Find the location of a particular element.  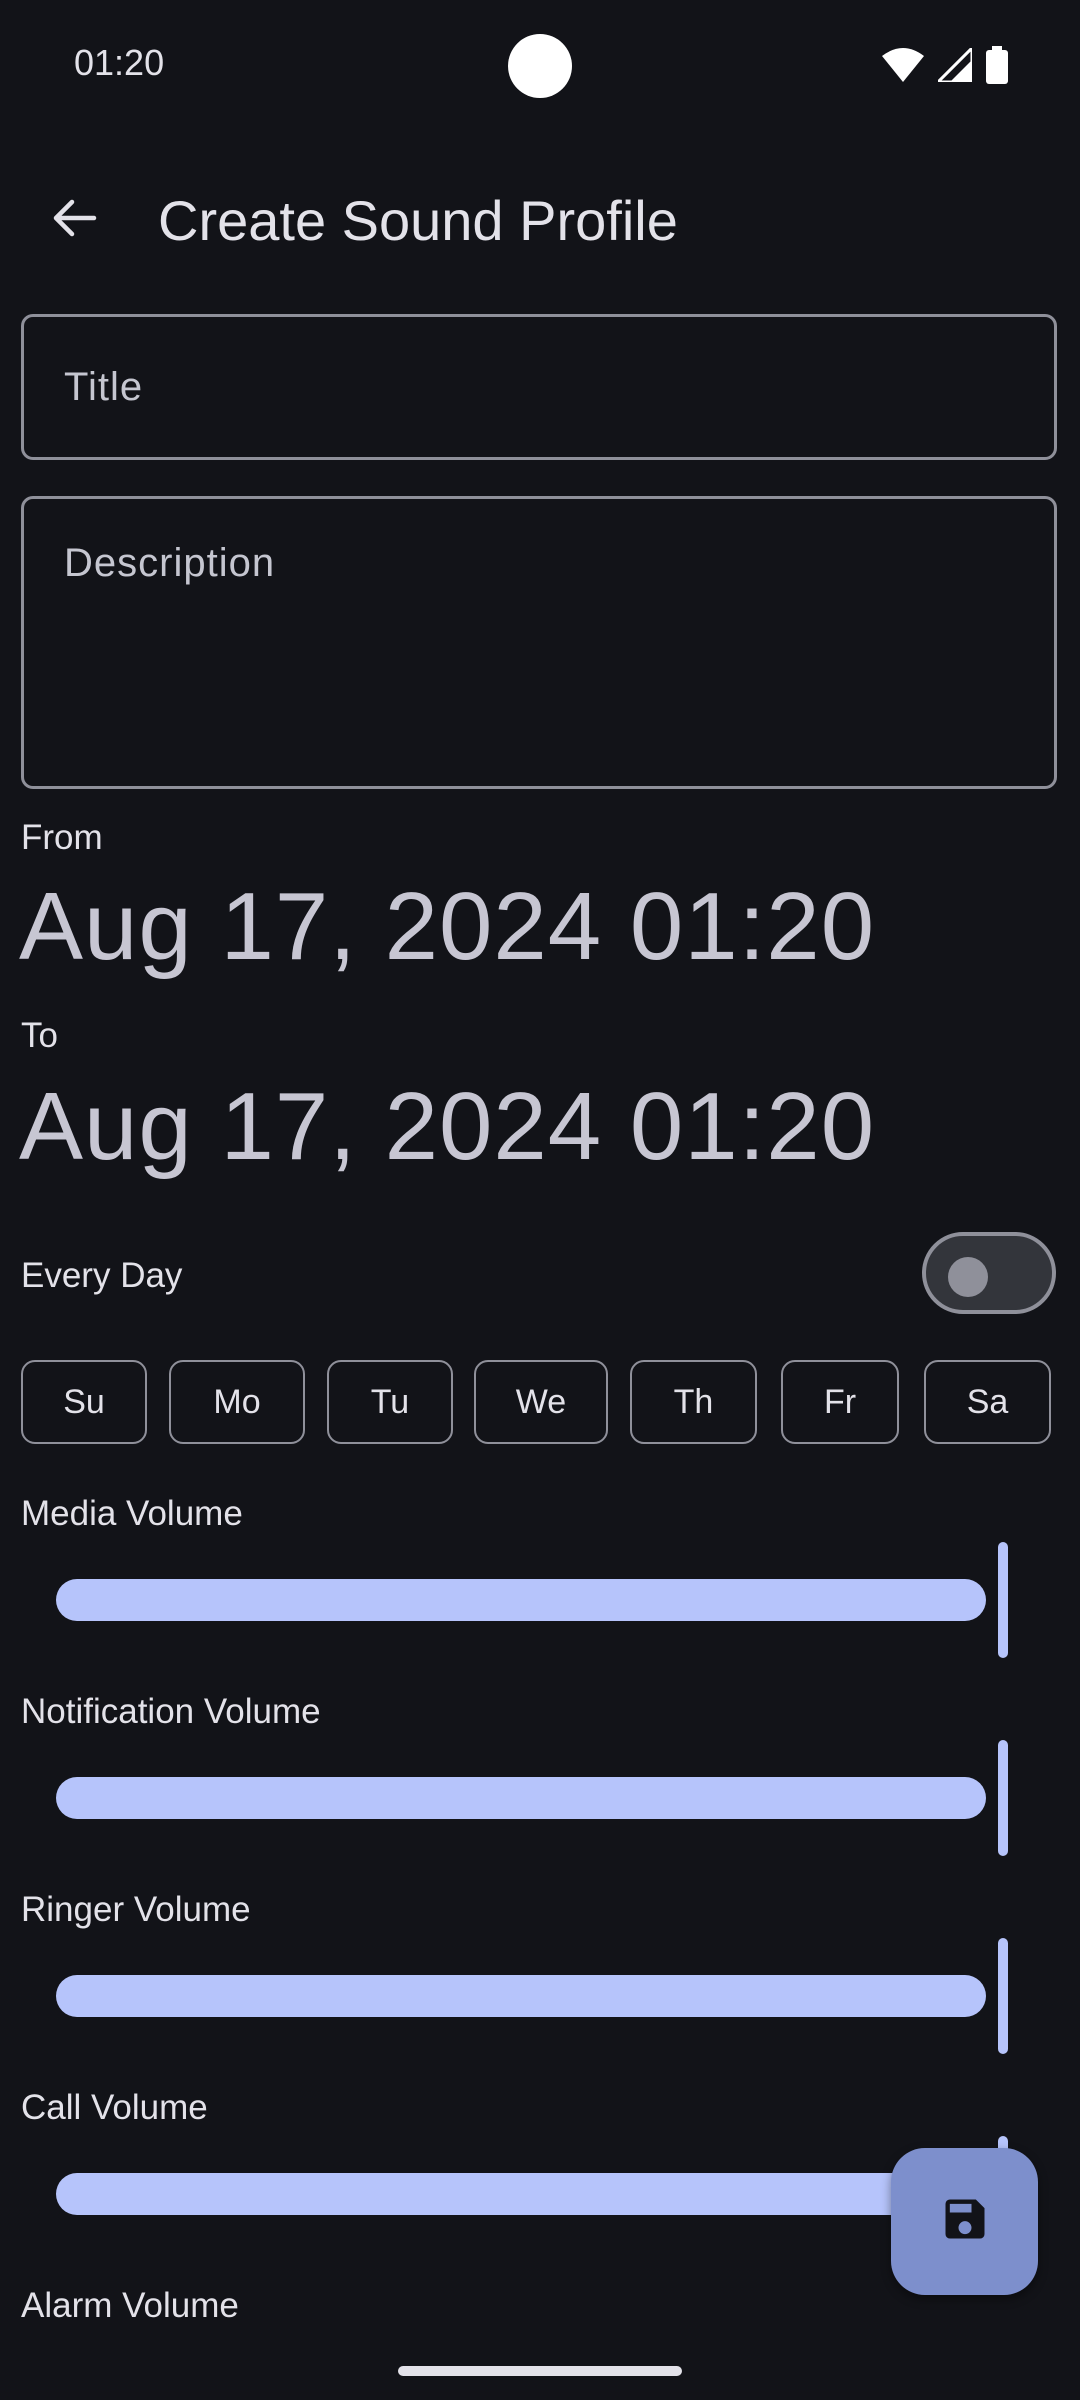

call-volume-label: Call Volume is located at coordinates (114, 2107).